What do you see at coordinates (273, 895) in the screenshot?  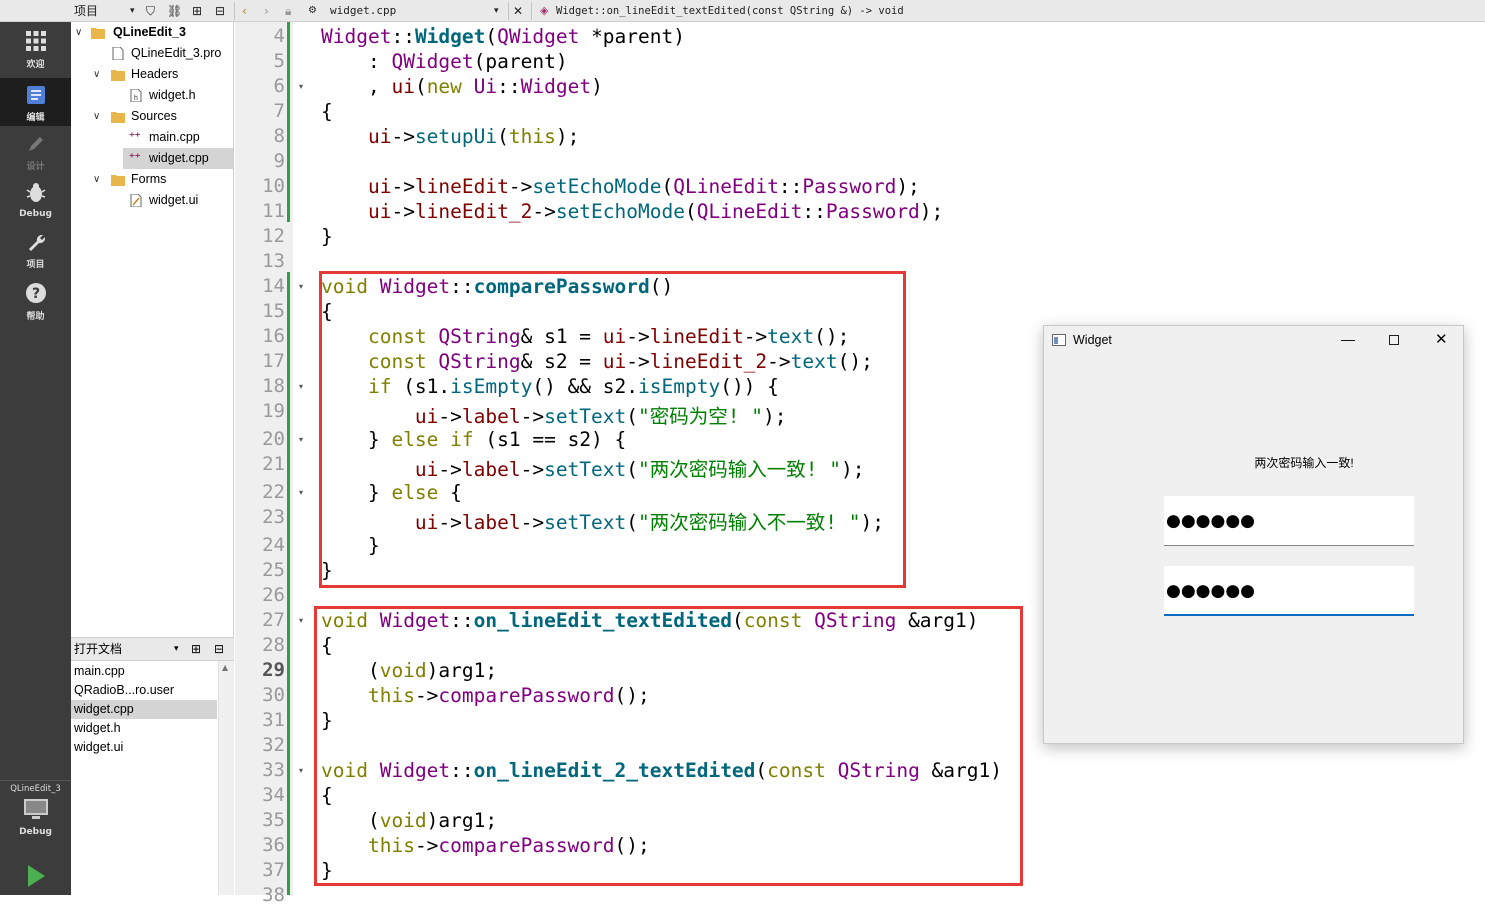 I see `line-number: 38` at bounding box center [273, 895].